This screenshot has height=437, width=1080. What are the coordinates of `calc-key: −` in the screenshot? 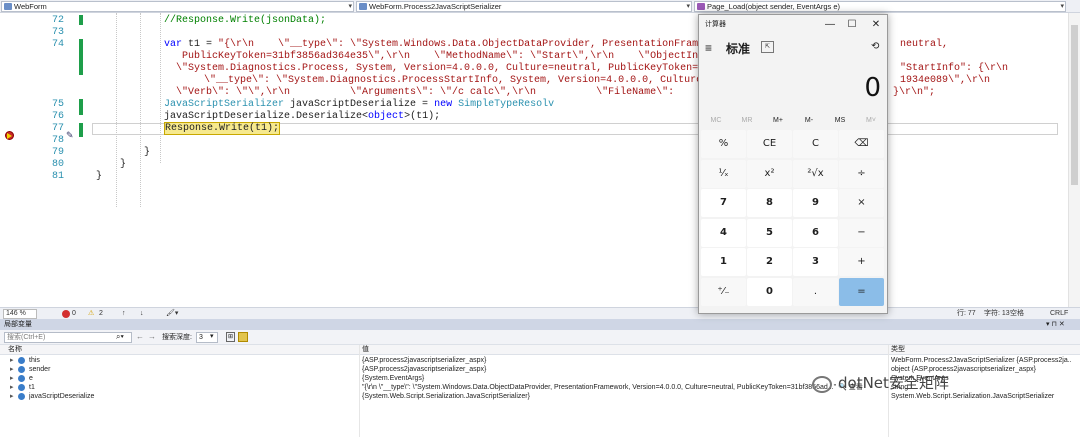 It's located at (861, 232).